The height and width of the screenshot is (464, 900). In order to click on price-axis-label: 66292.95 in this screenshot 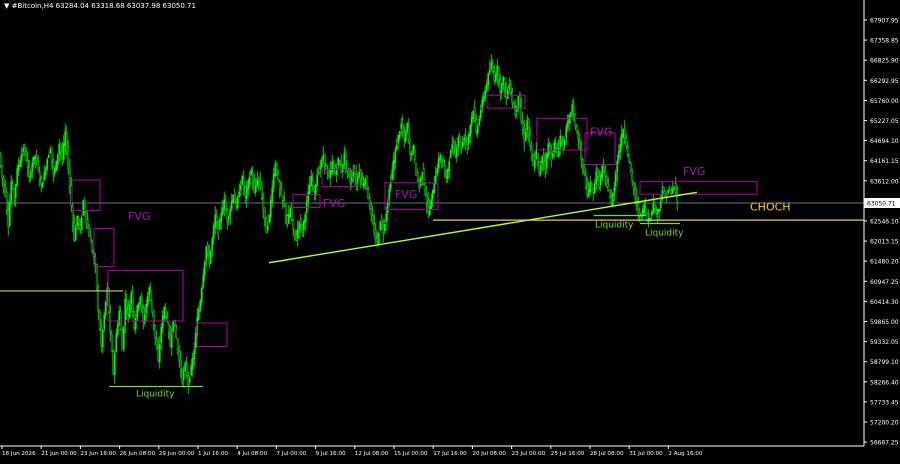, I will do `click(884, 81)`.